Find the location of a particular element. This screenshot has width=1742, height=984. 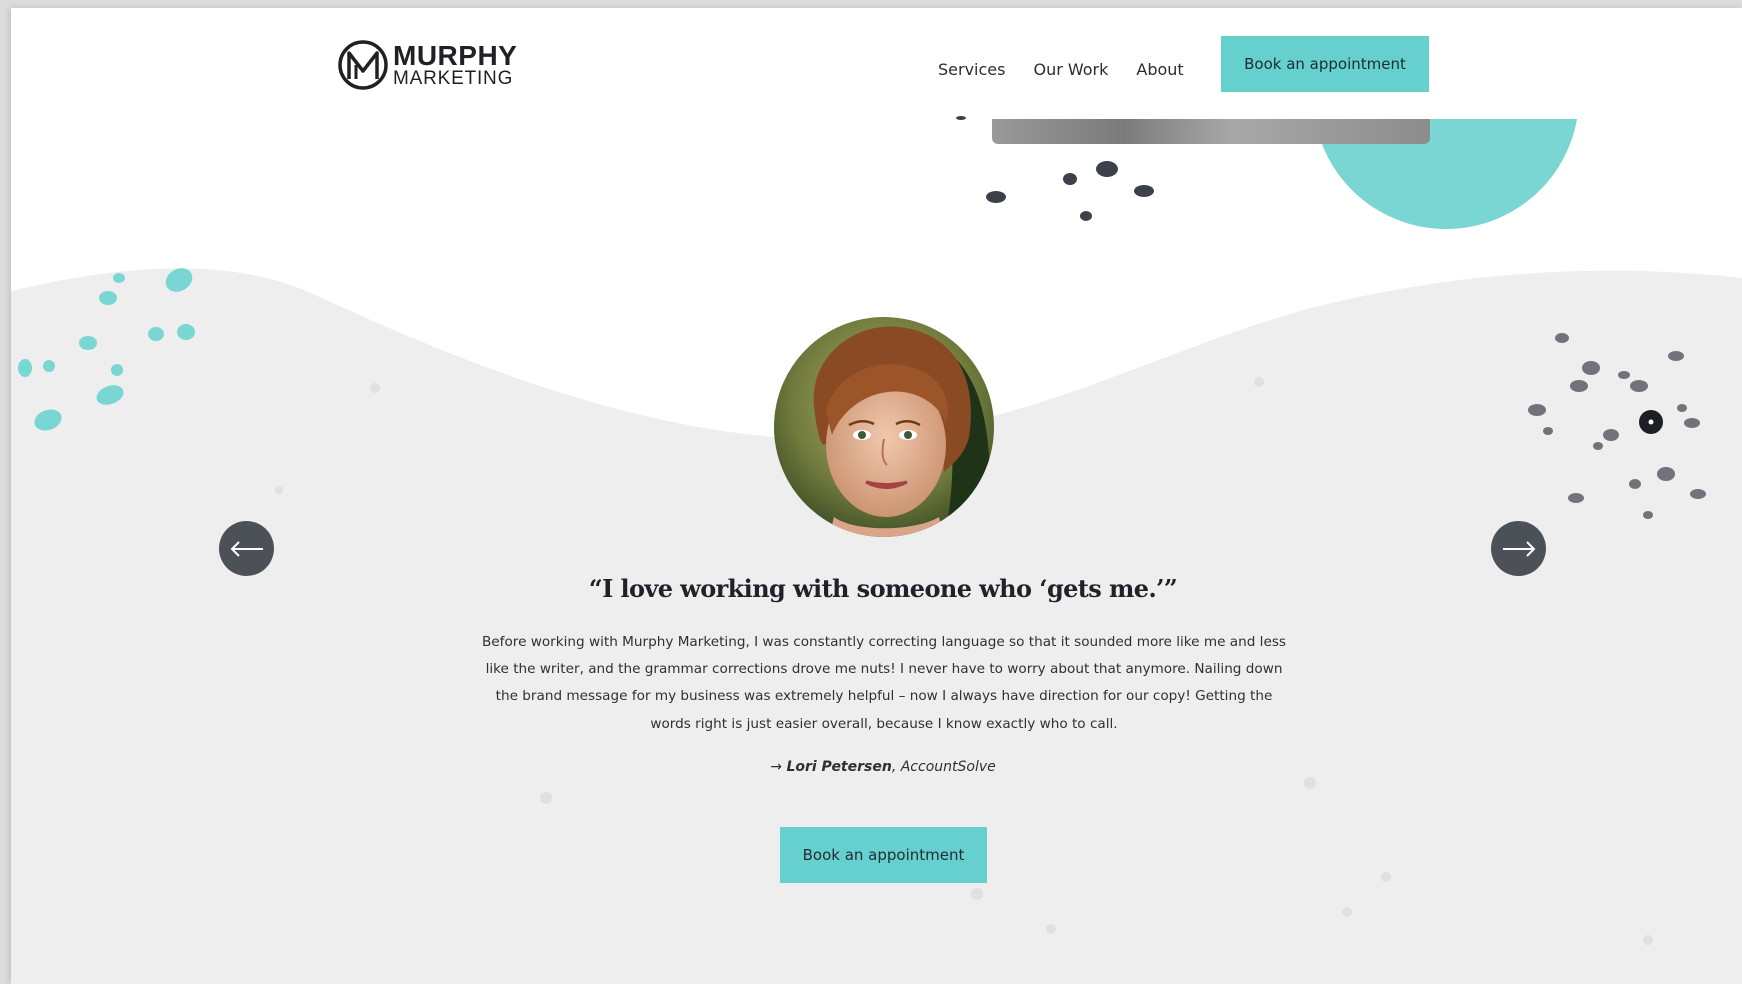

attribution-author: Lori Petersen is located at coordinates (839, 767).